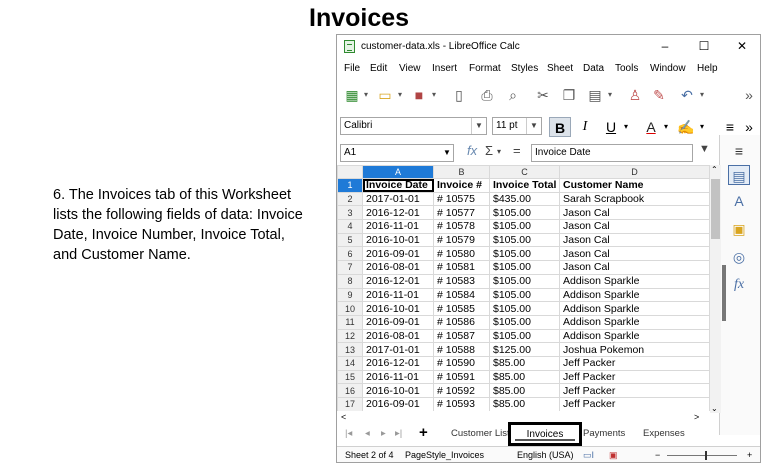  What do you see at coordinates (634, 226) in the screenshot?
I see `cell-d4: Jason Cal` at bounding box center [634, 226].